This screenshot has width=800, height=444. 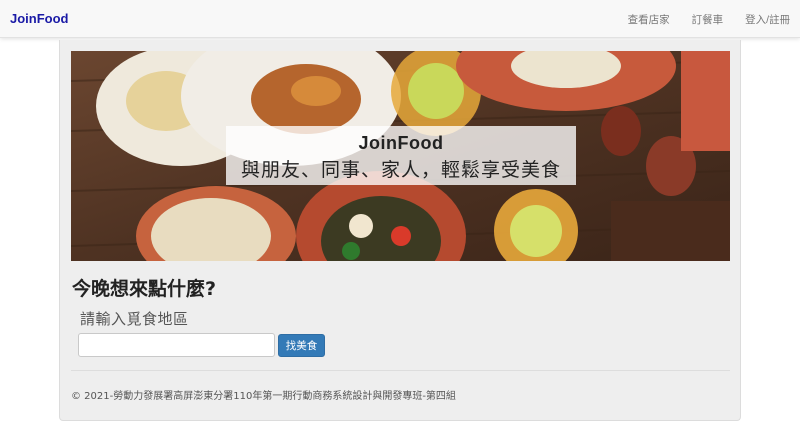 What do you see at coordinates (400, 170) in the screenshot?
I see `hero-subtitle: 與朋友、同事、家人，輕鬆享受美食` at bounding box center [400, 170].